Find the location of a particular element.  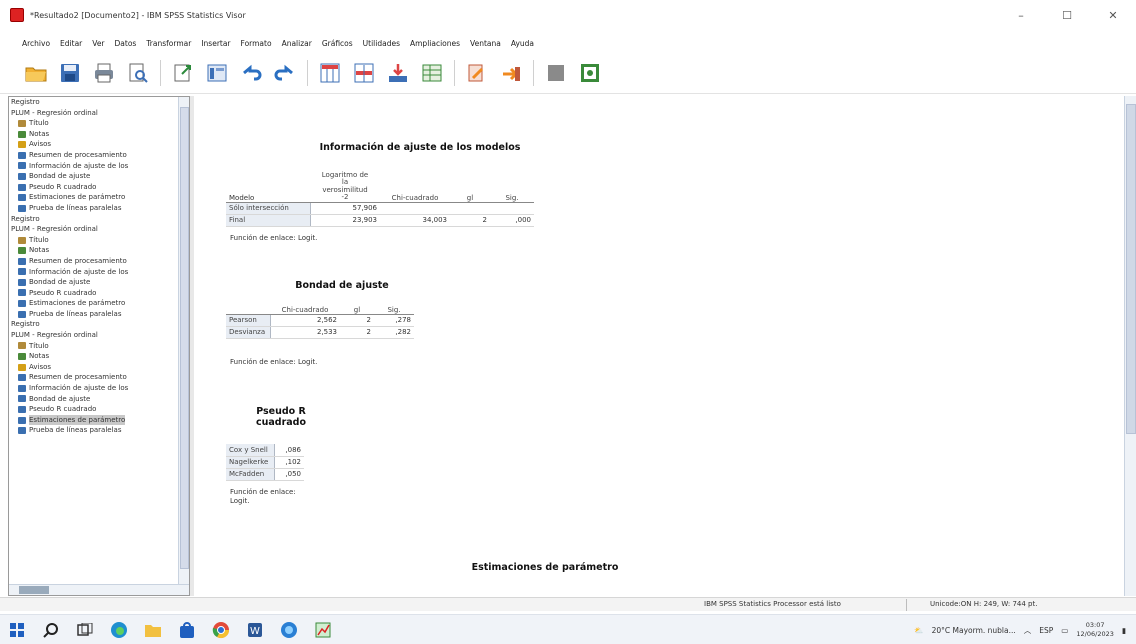

viewer-scroll-thumb is located at coordinates (1131, 269).